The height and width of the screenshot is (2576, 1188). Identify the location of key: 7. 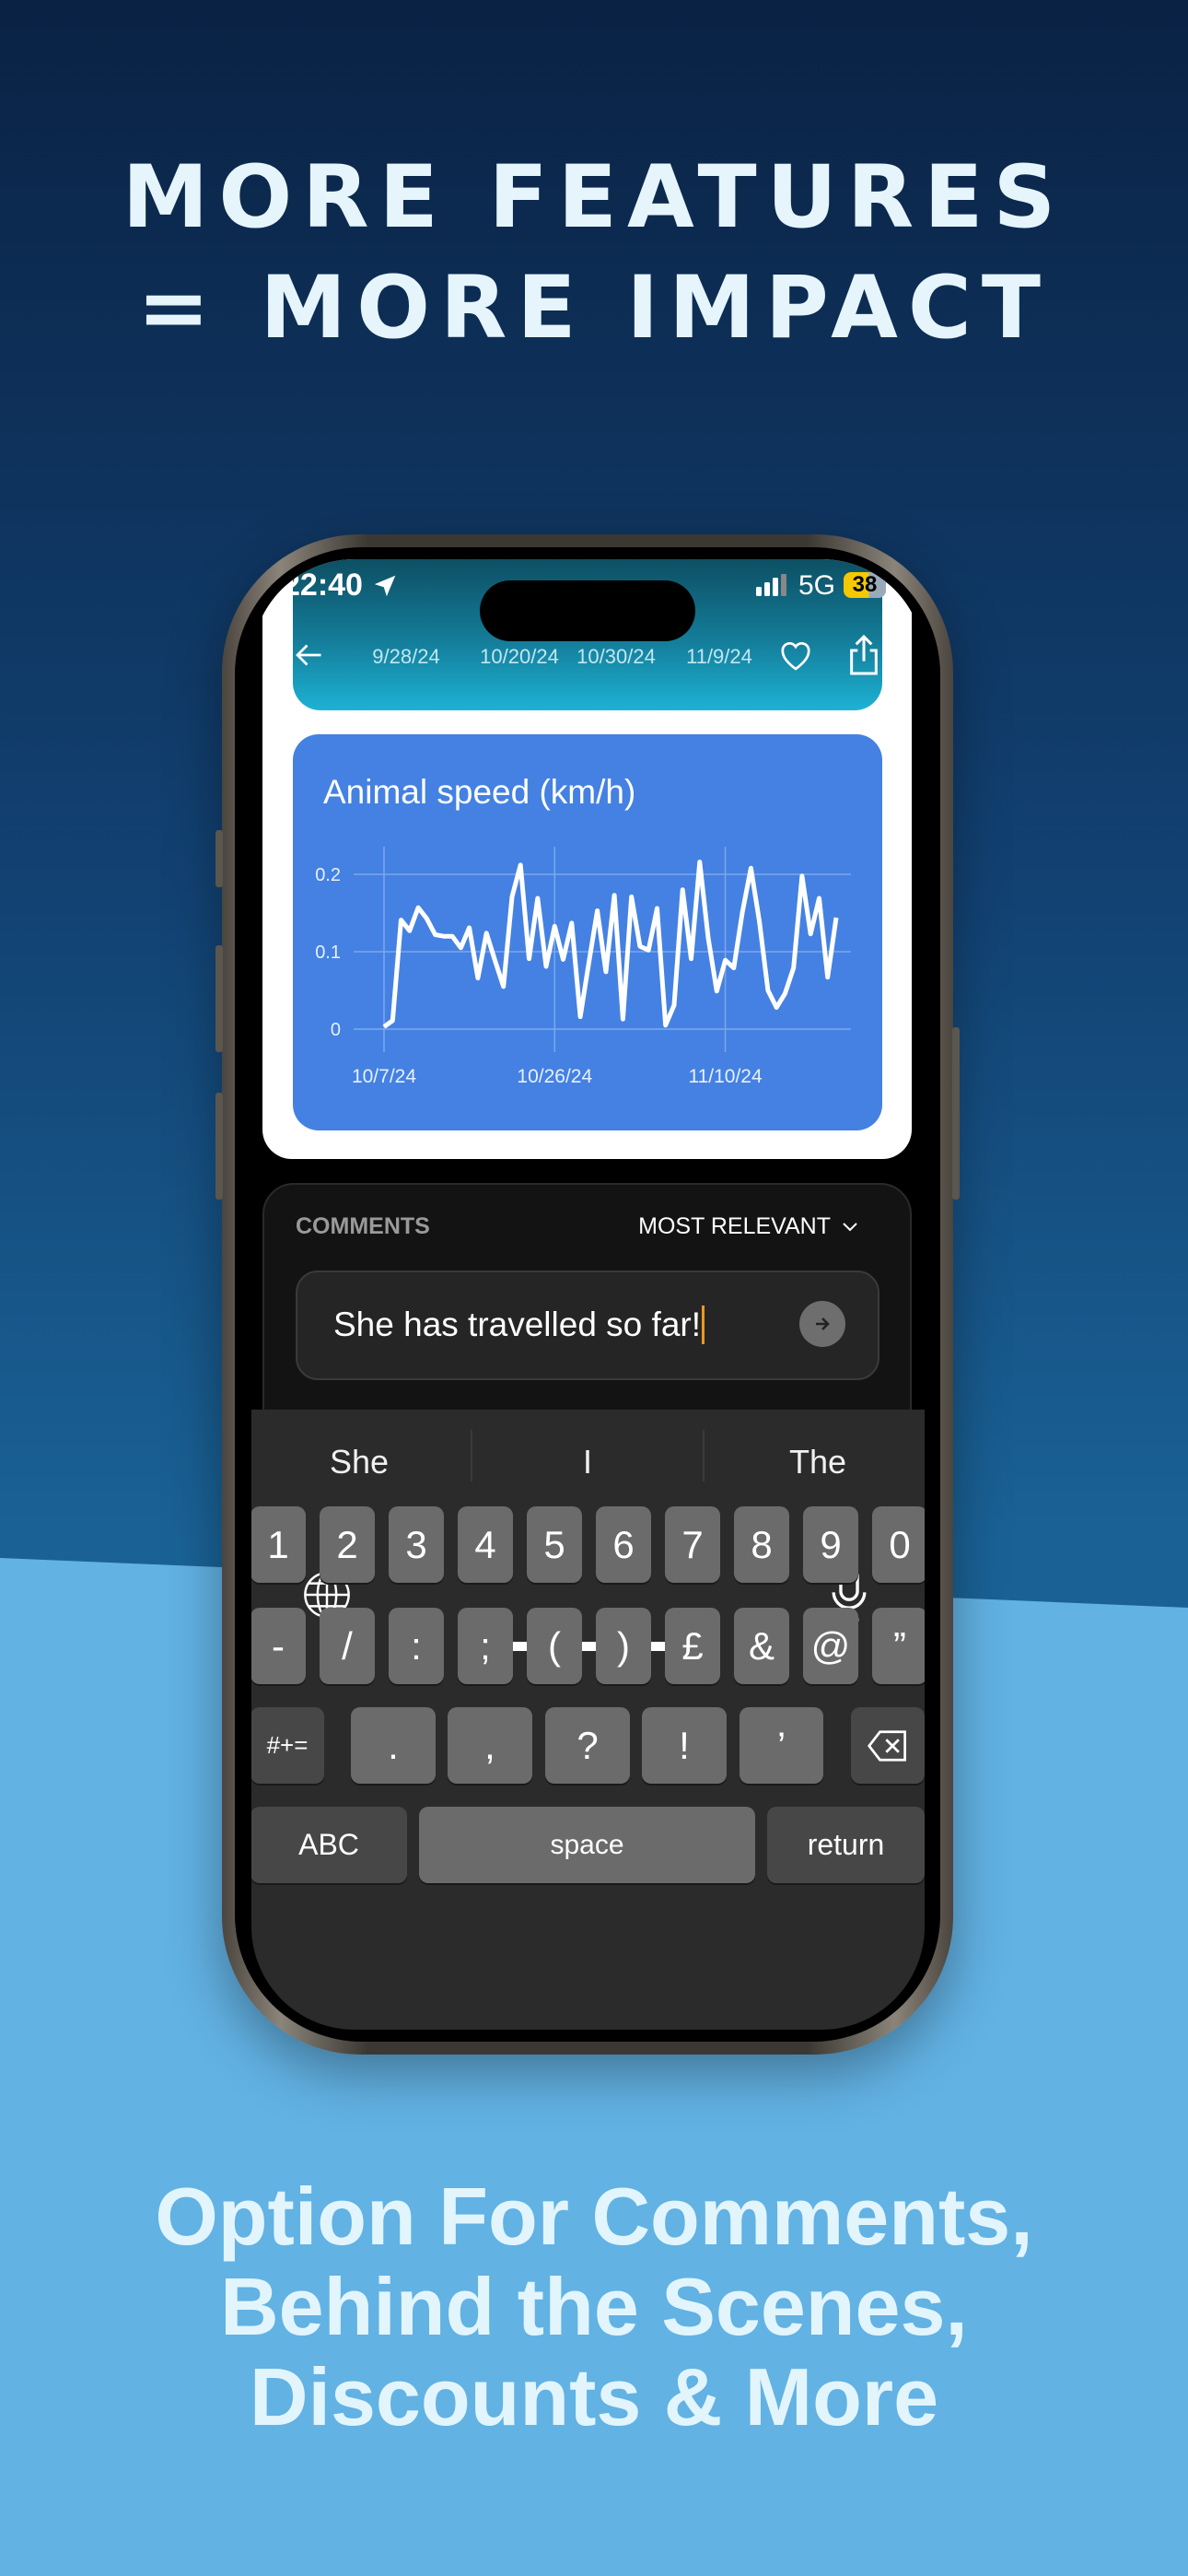
(692, 1544).